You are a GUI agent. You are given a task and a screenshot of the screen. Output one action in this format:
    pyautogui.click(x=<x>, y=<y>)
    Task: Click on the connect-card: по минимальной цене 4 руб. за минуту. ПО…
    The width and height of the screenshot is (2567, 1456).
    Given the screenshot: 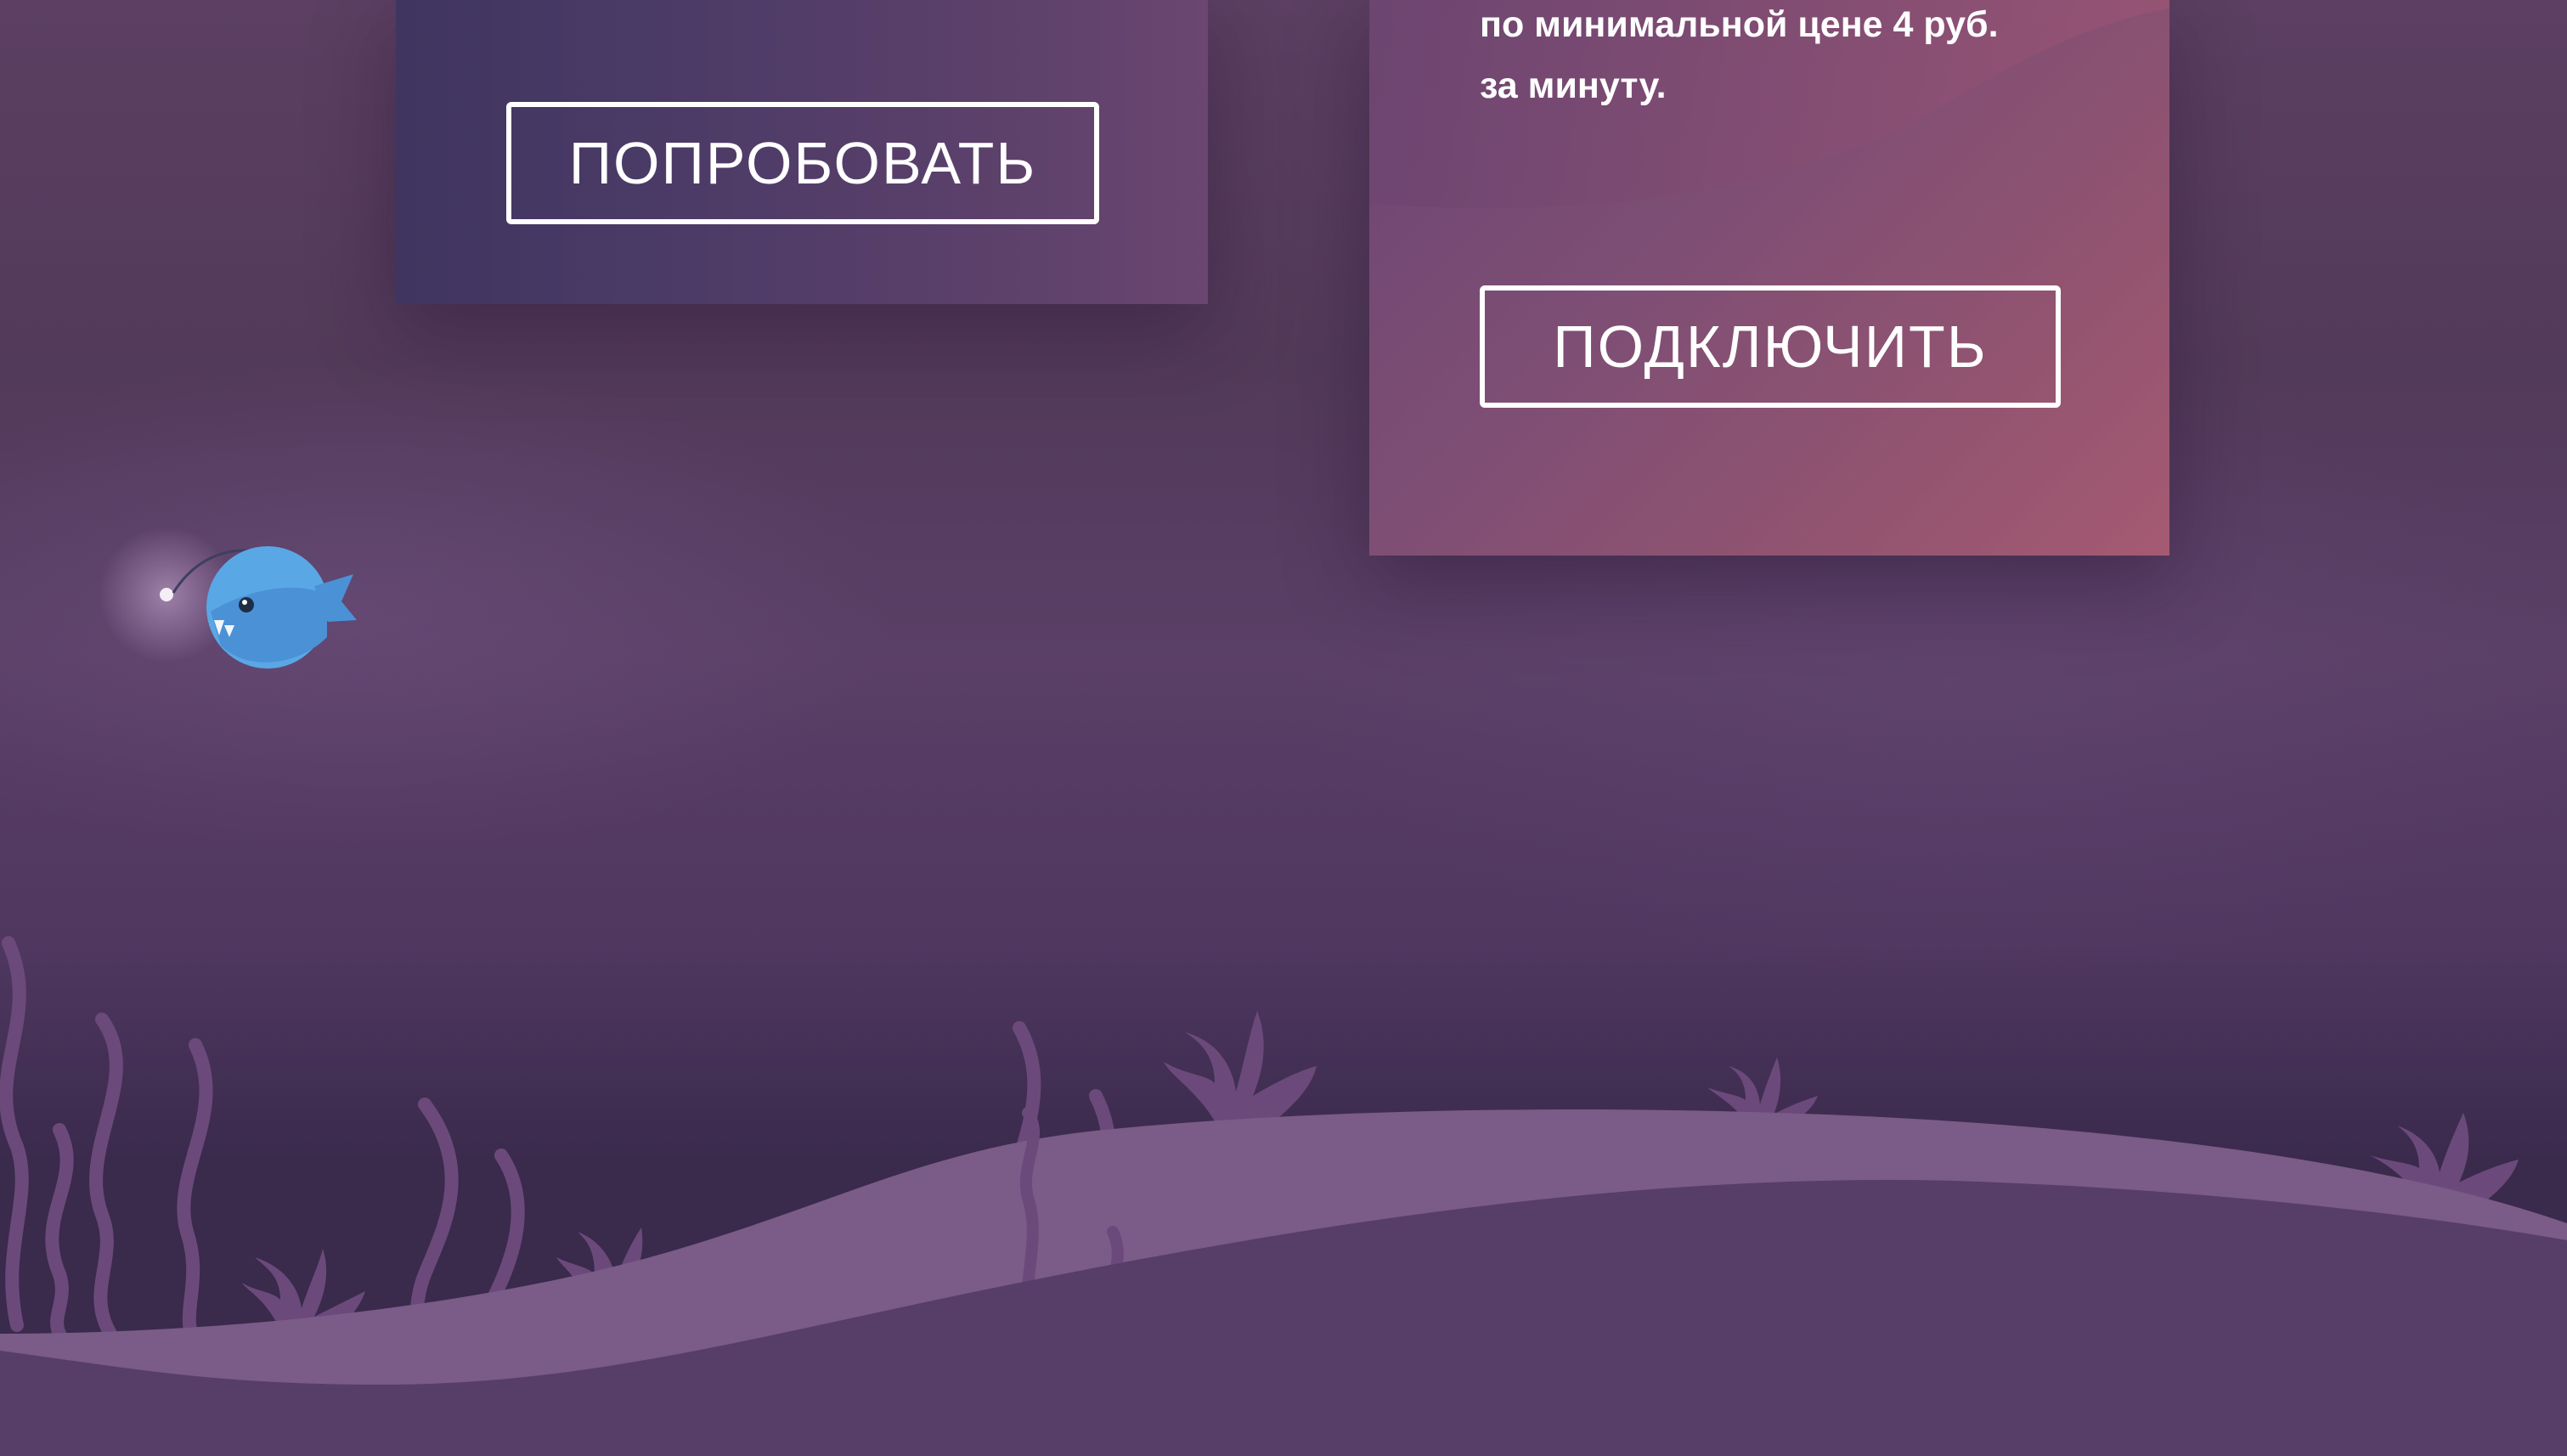 What is the action you would take?
    pyautogui.click(x=1769, y=278)
    